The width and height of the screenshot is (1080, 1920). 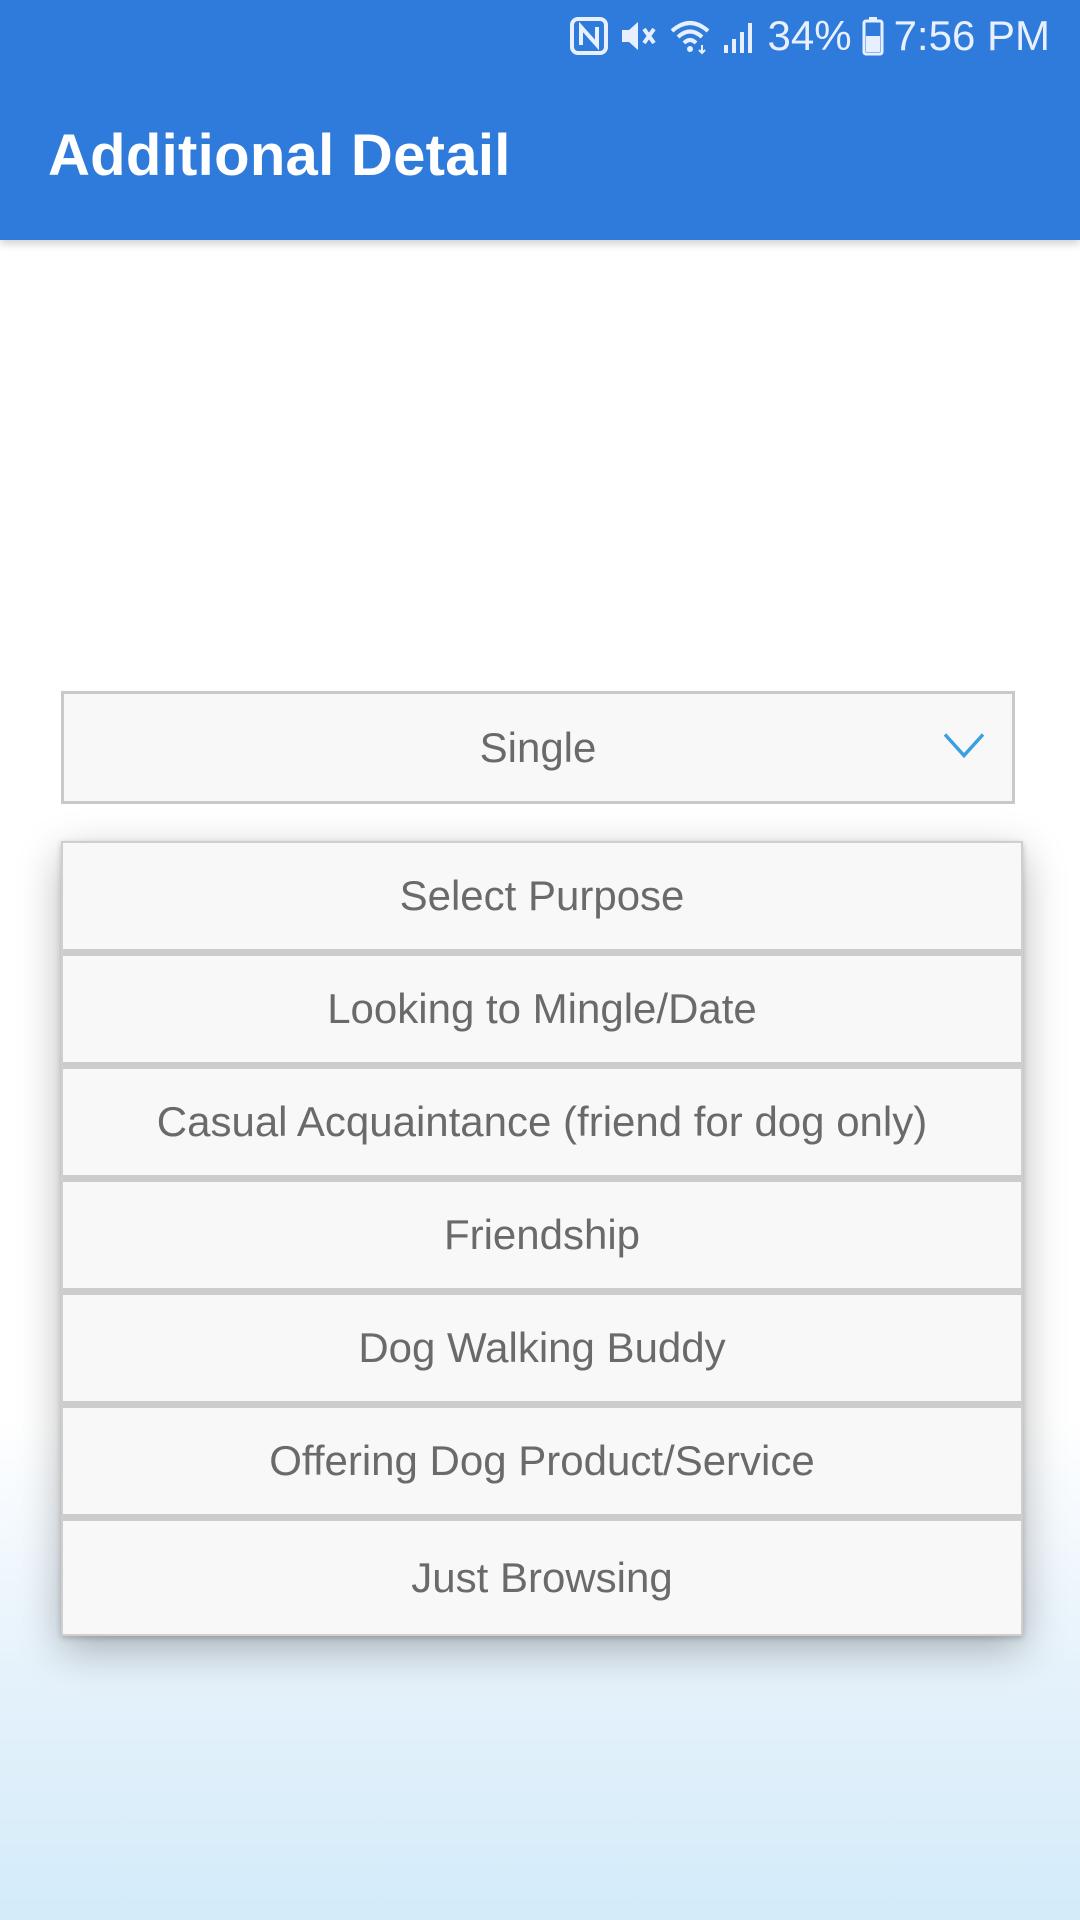 I want to click on battery-icon, so click(x=873, y=36).